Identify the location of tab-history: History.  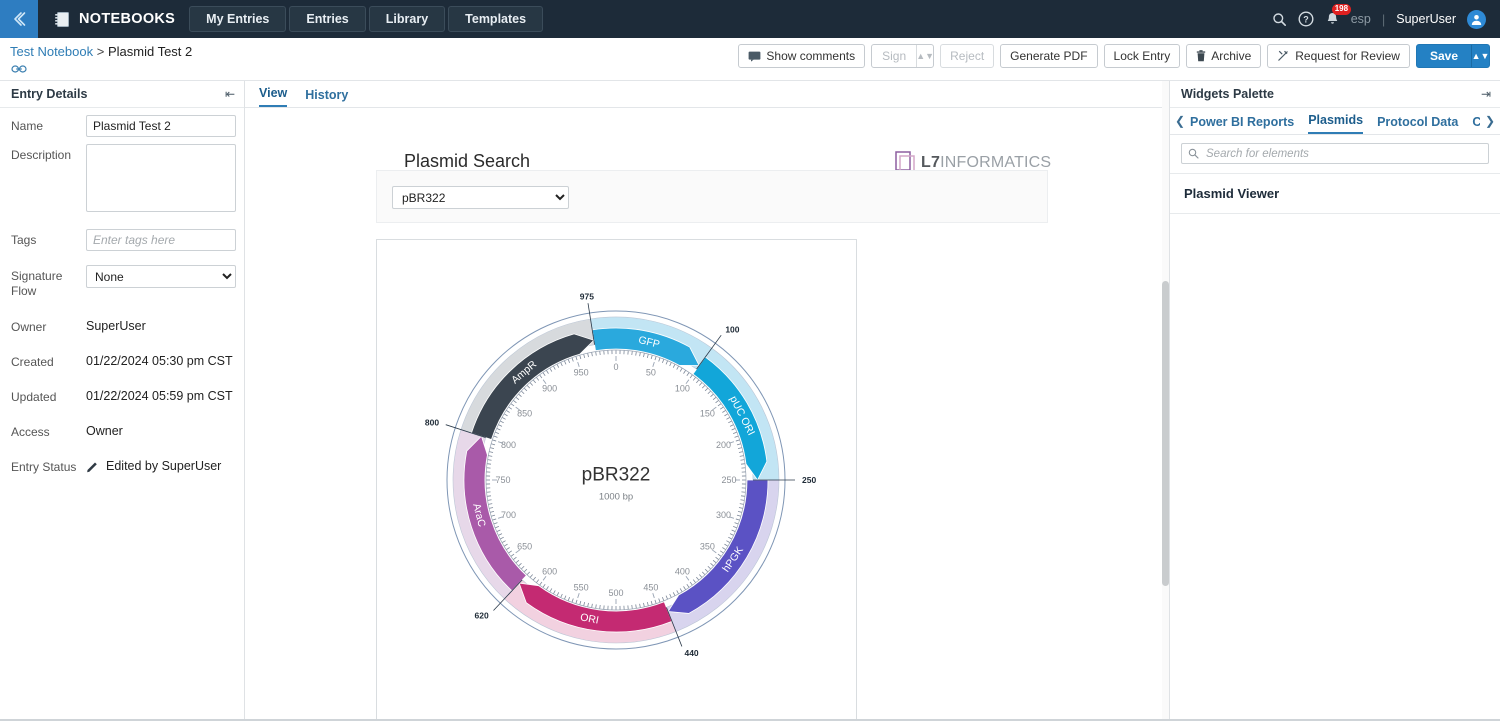
(326, 97).